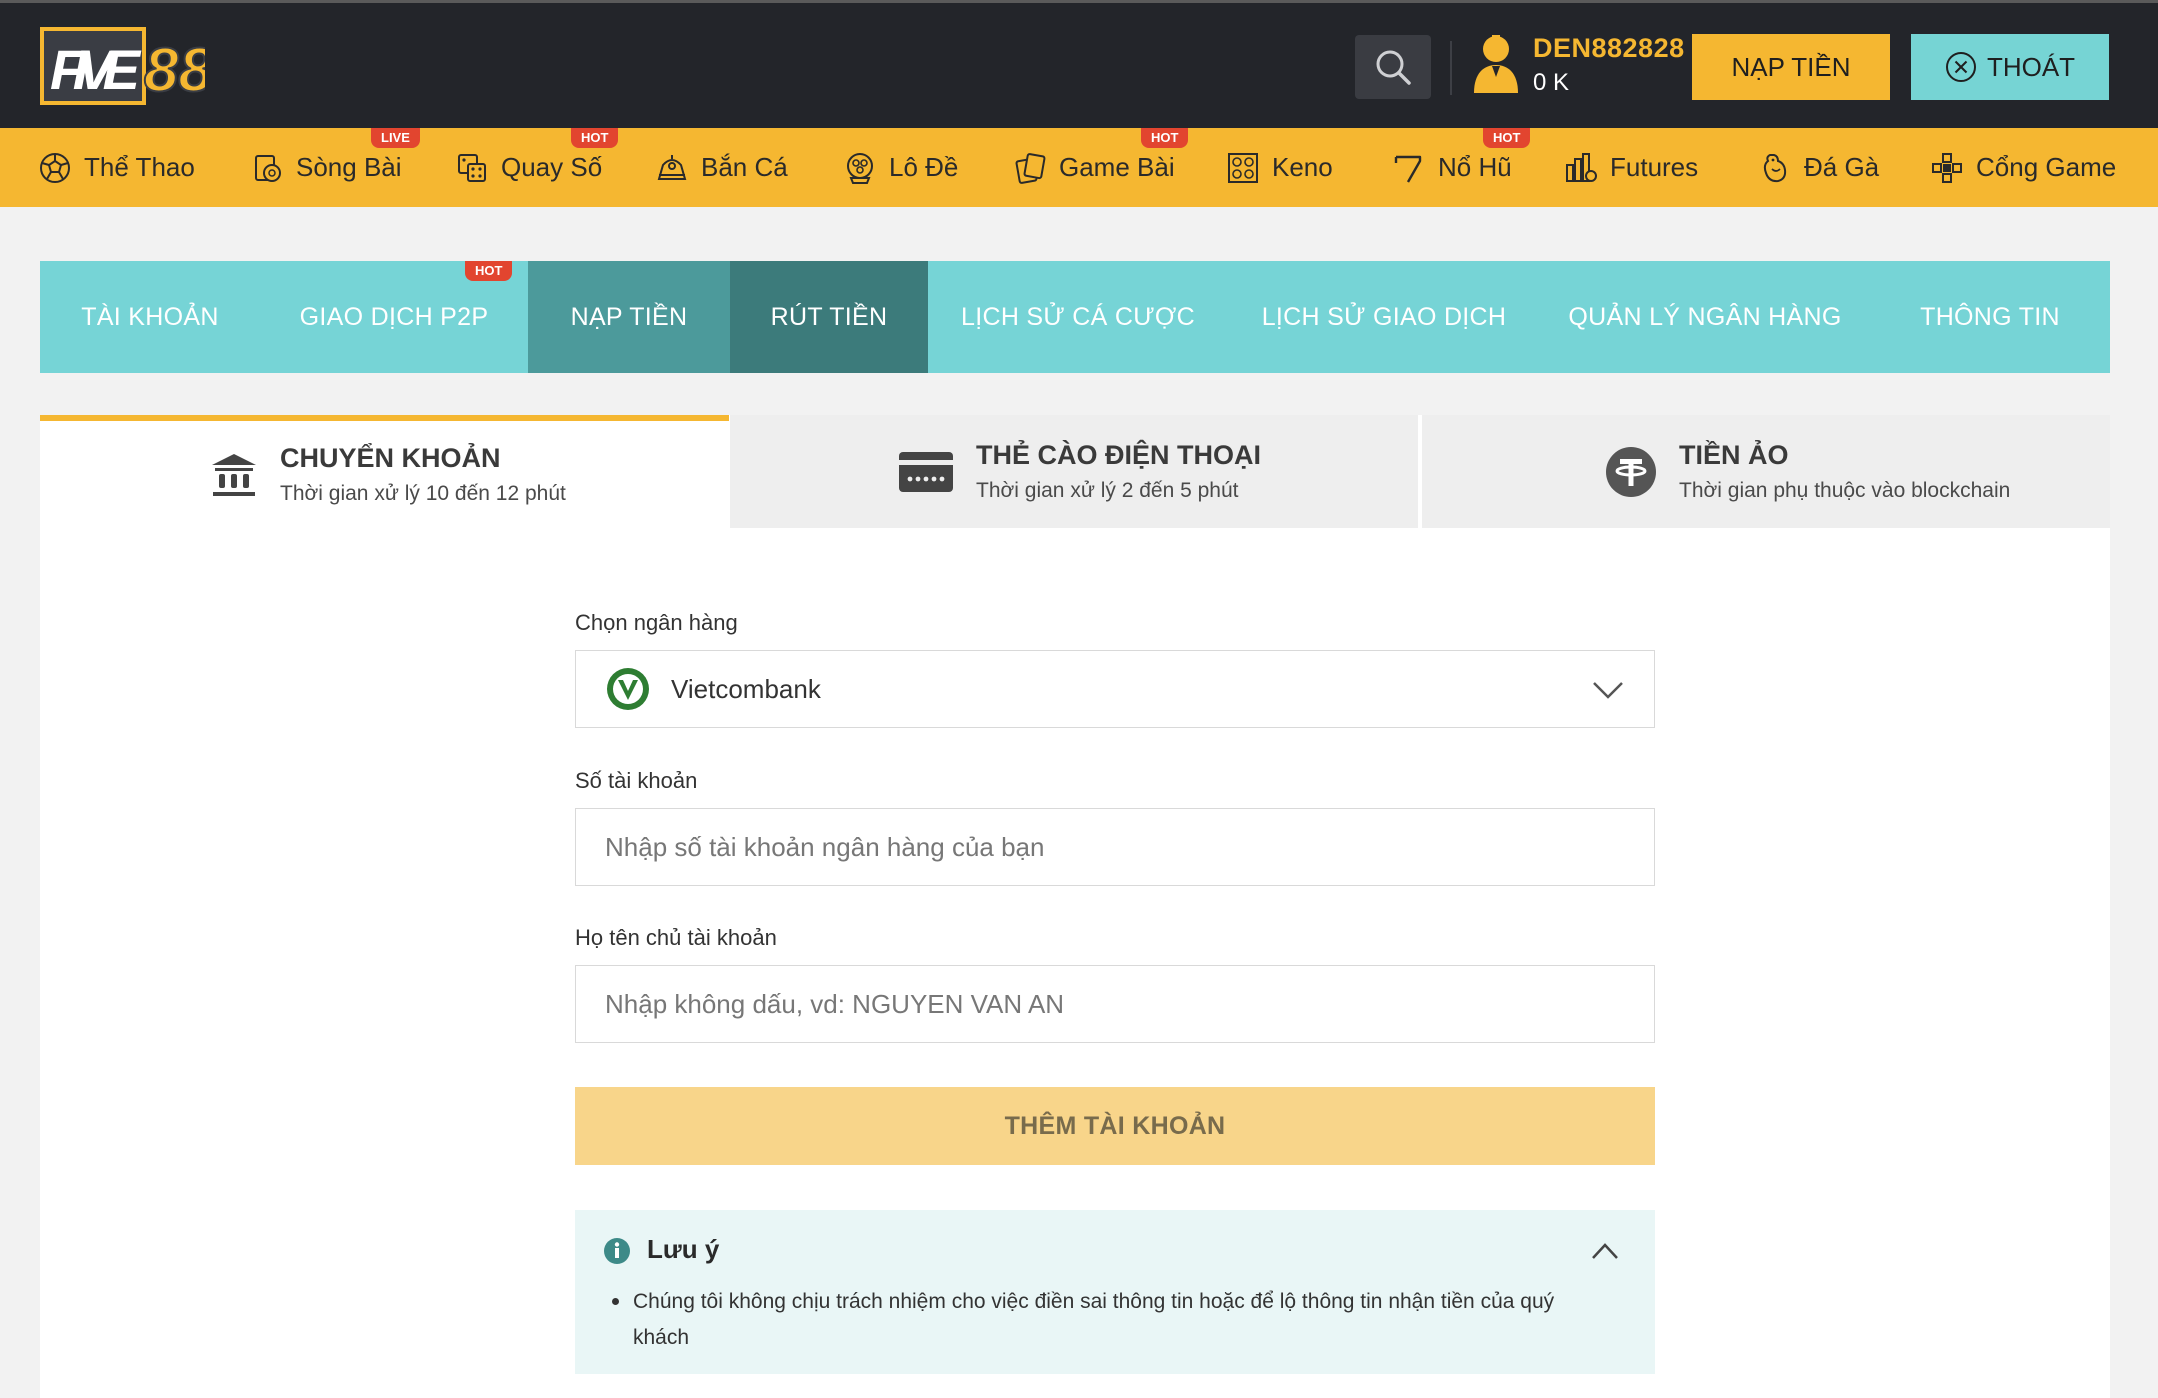 Image resolution: width=2158 pixels, height=1398 pixels. I want to click on gamepad-icon, so click(1947, 167).